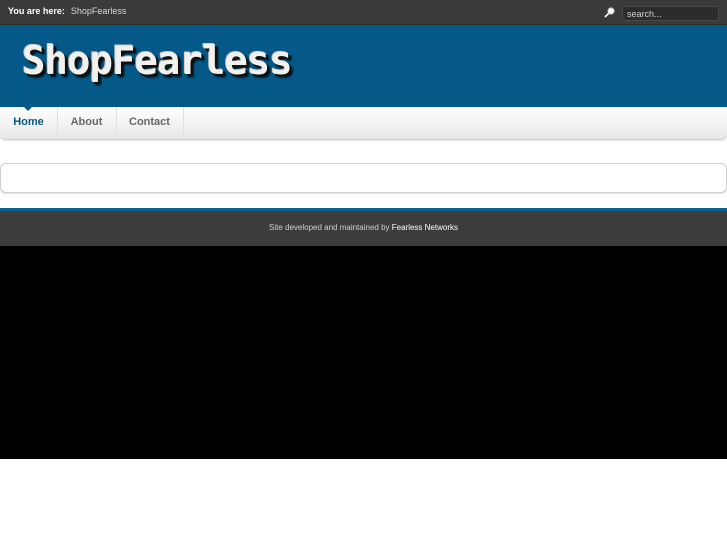 The height and width of the screenshot is (545, 727). Describe the element at coordinates (28, 109) in the screenshot. I see `active-nav-indicator` at that location.